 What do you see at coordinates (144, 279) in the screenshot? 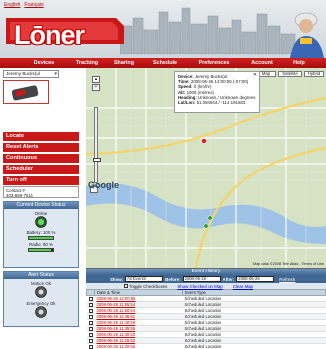
I see `event-type-select: All Events` at bounding box center [144, 279].